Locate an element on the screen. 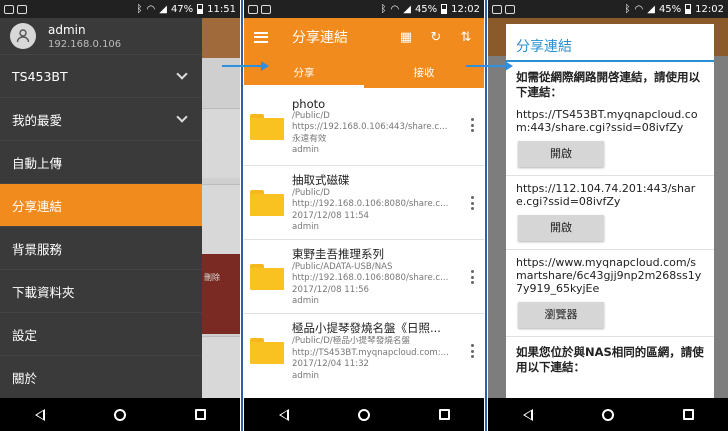 This screenshot has width=728, height=431. chevron-down-icon is located at coordinates (182, 117).